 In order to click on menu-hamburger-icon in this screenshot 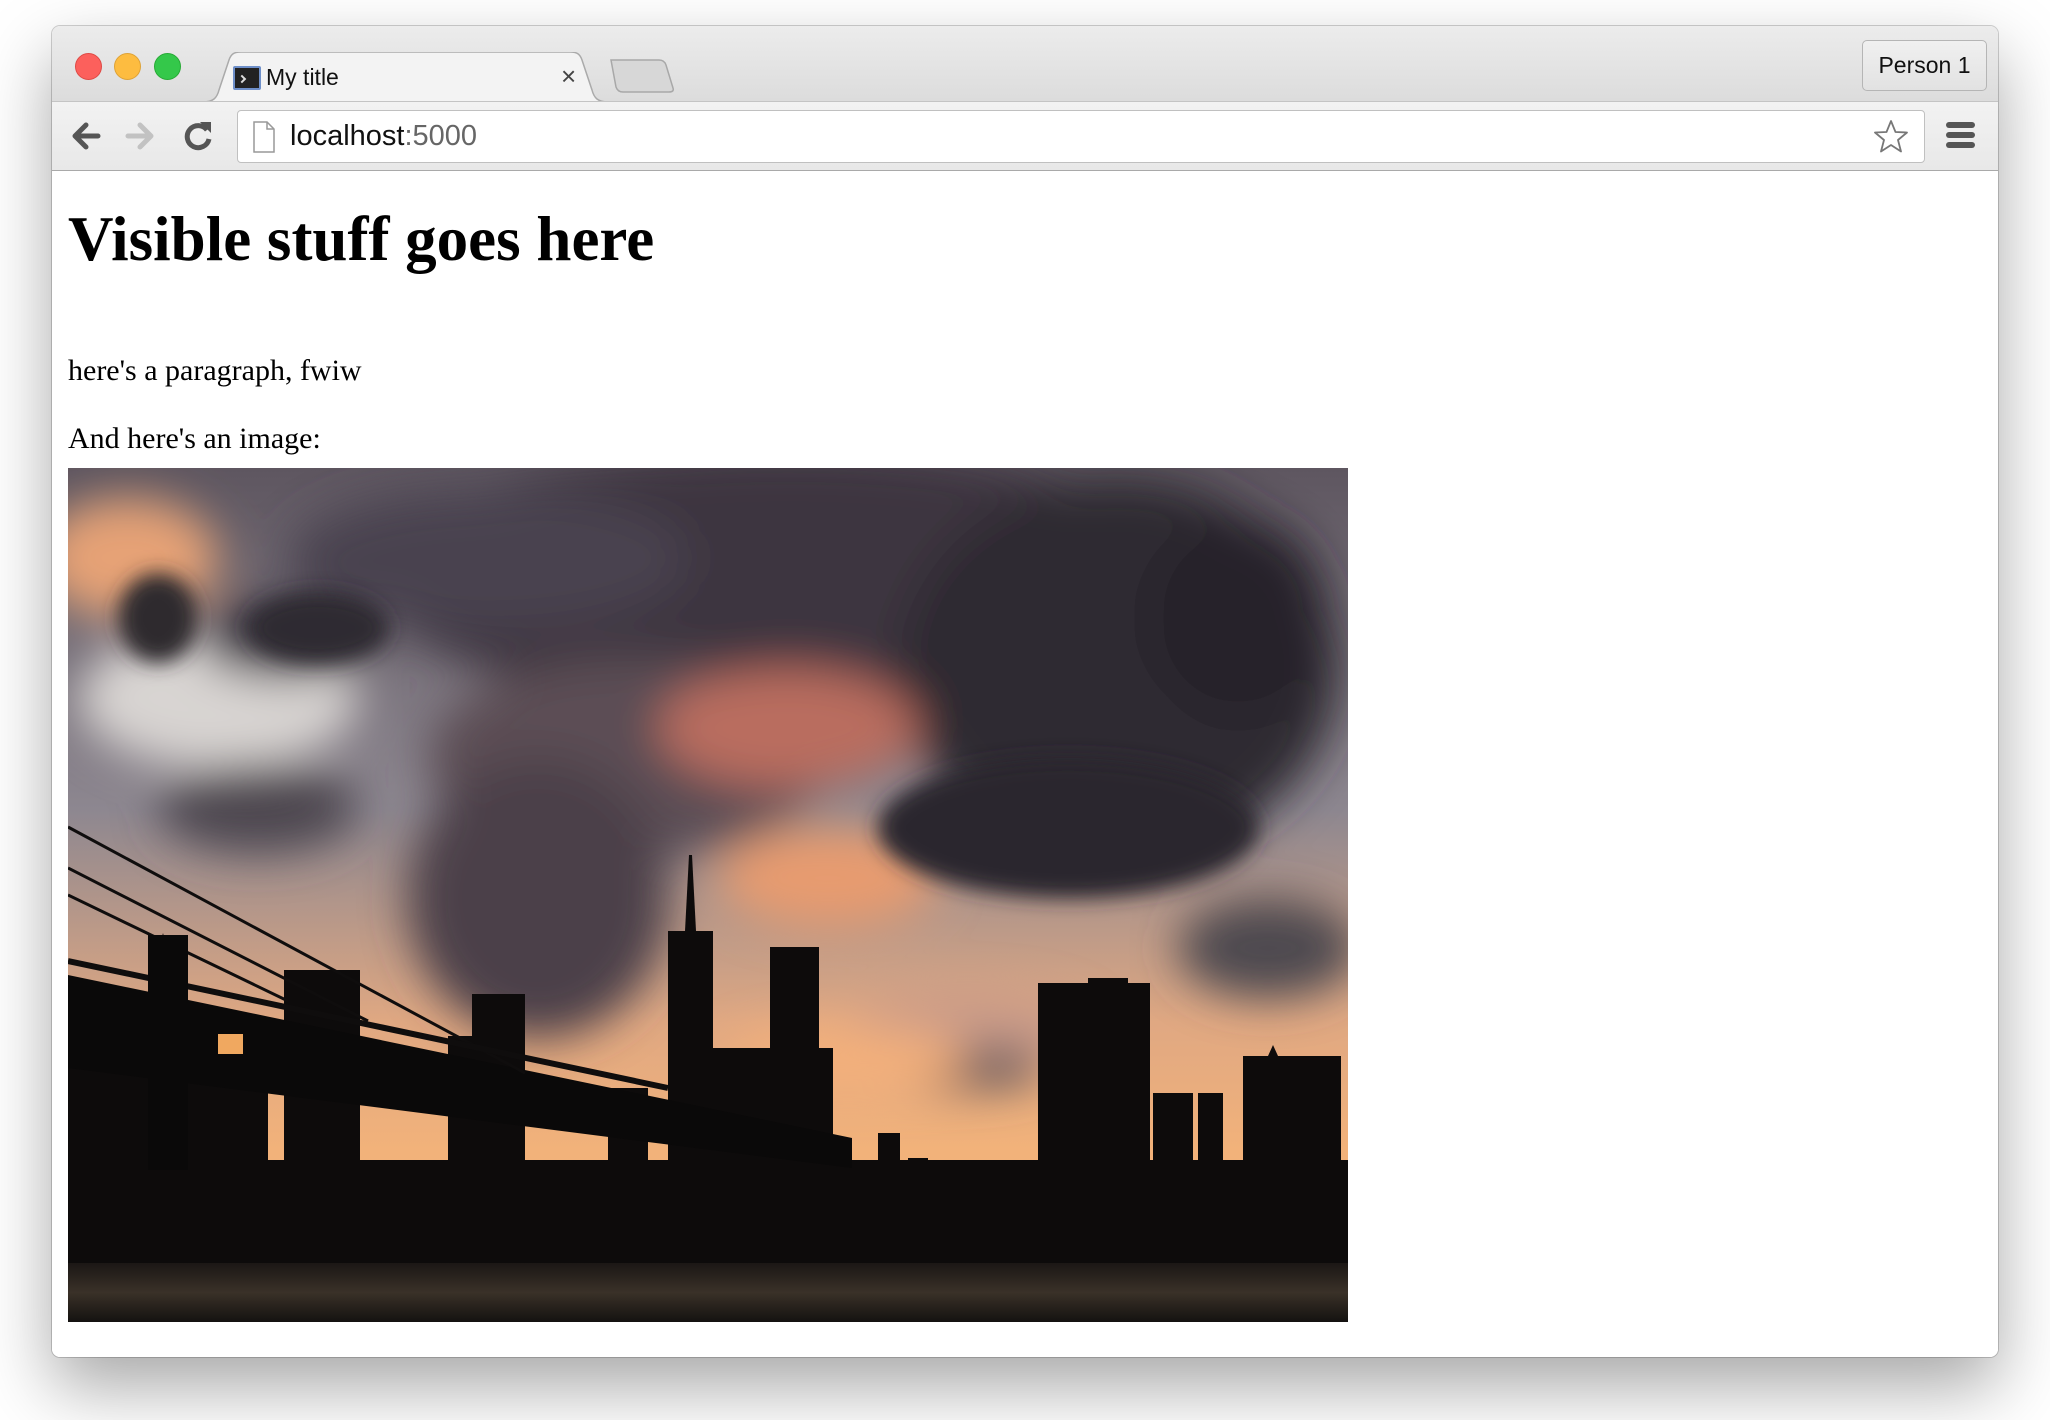, I will do `click(1961, 135)`.